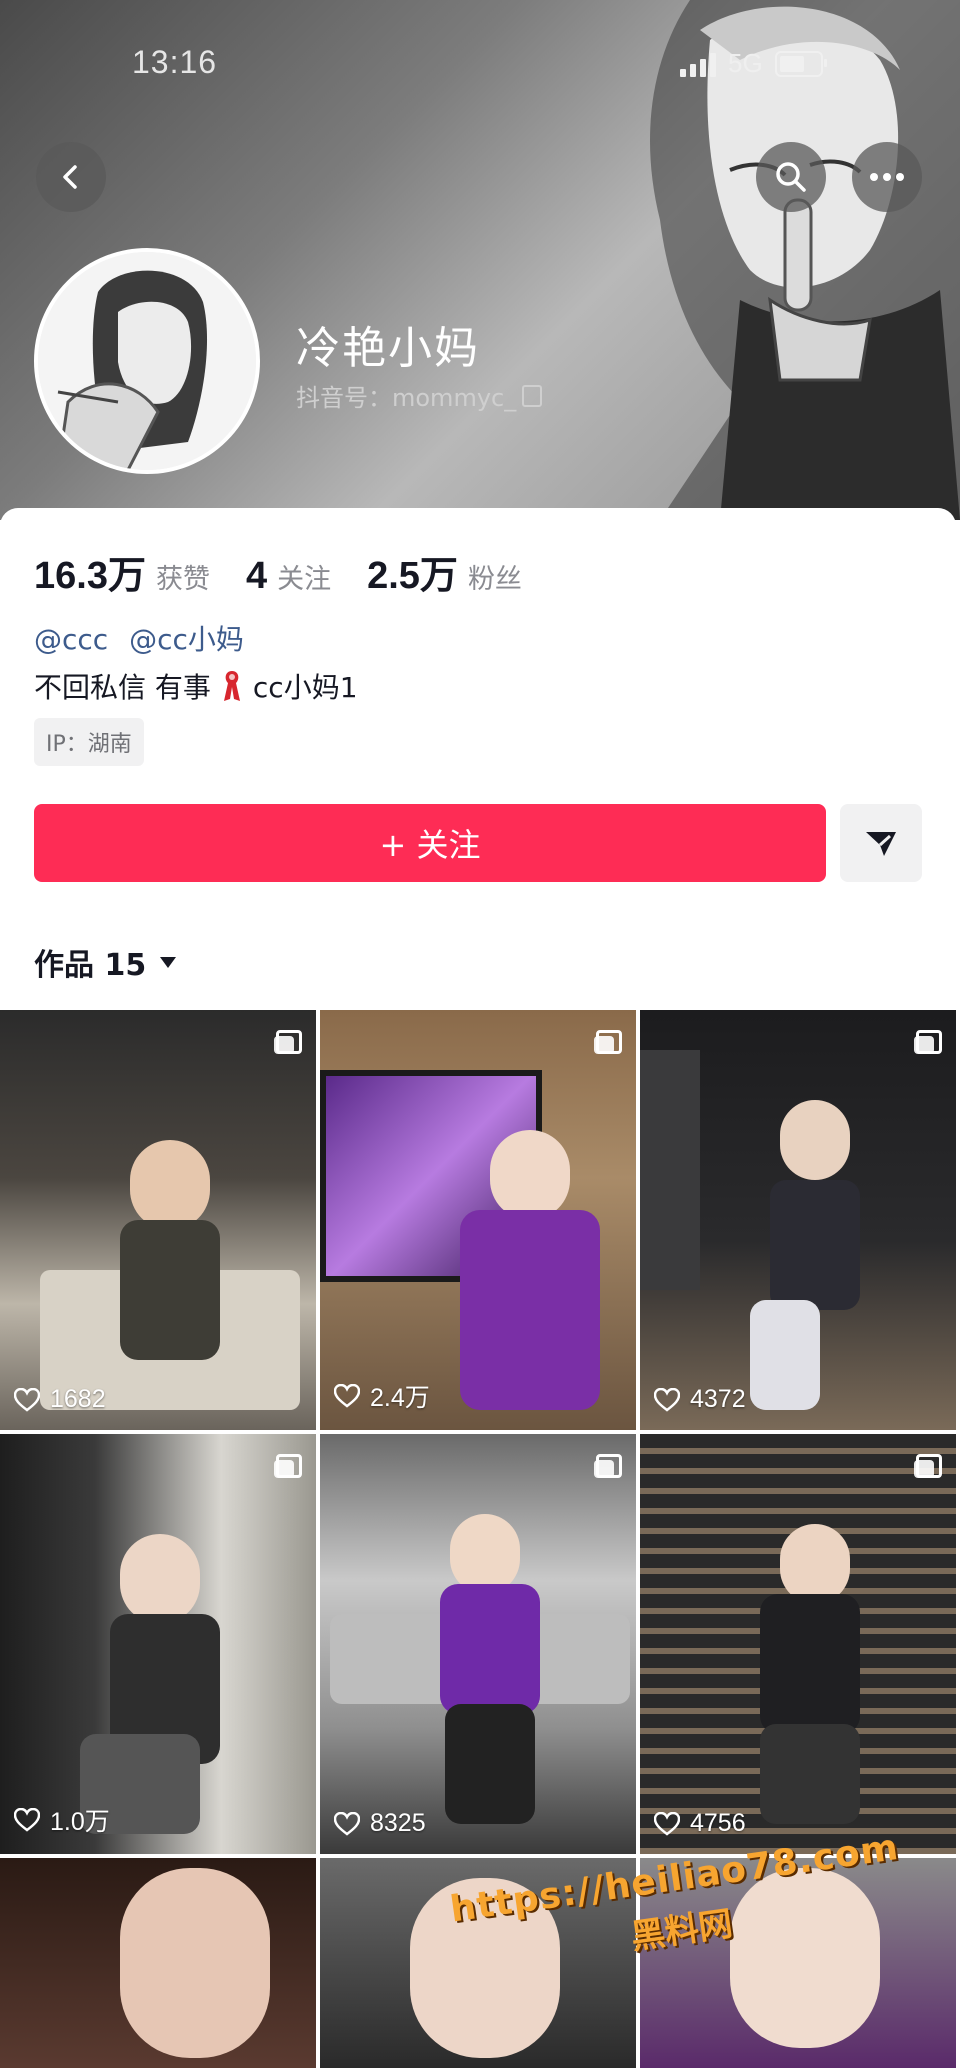  I want to click on copy-icon, so click(532, 395).